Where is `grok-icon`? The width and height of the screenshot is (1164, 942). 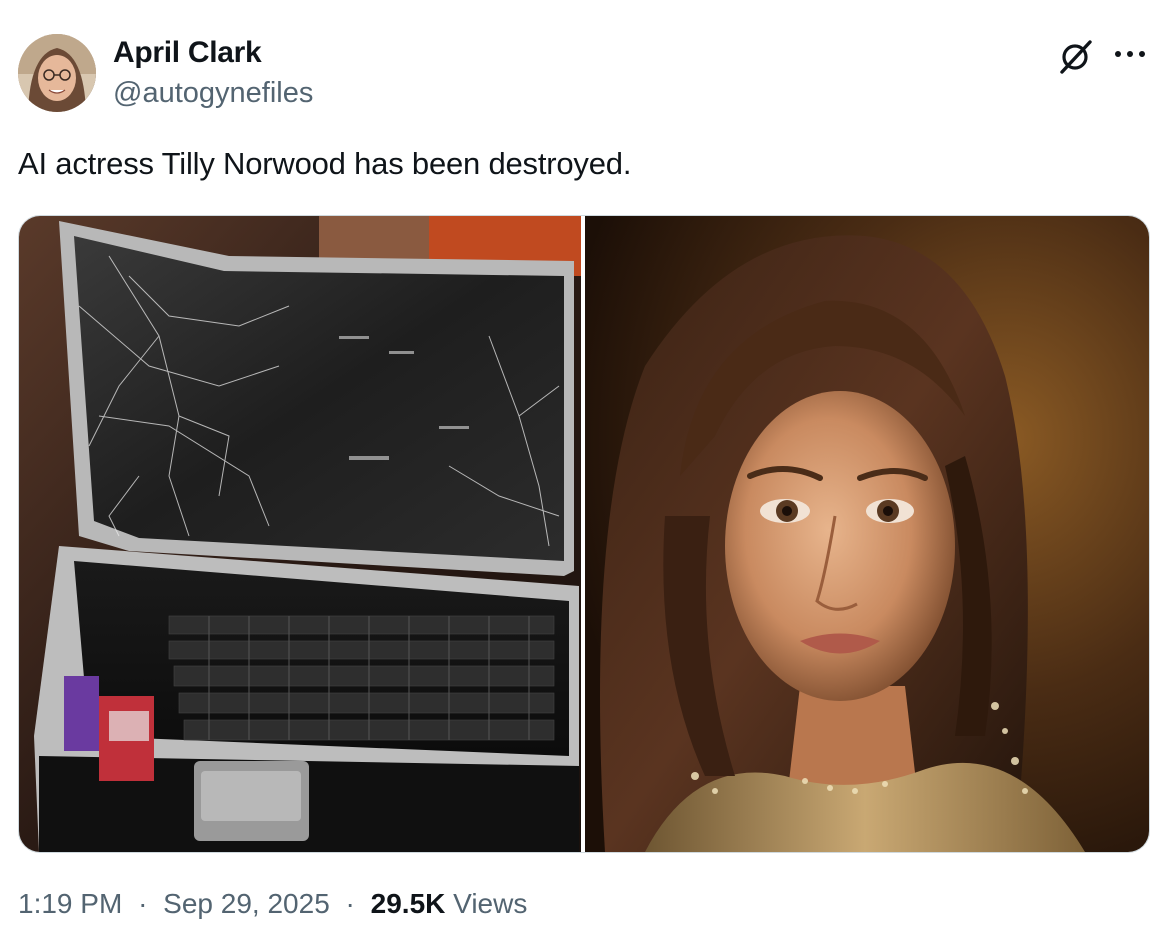
grok-icon is located at coordinates (1076, 56).